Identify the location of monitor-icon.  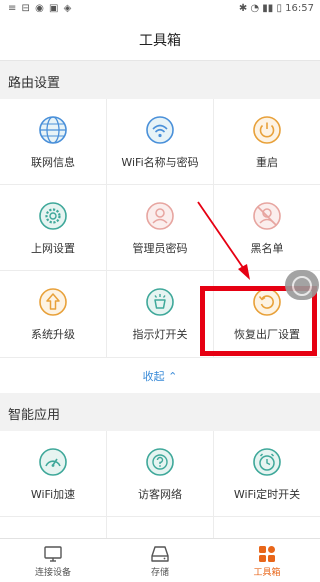
(53, 554).